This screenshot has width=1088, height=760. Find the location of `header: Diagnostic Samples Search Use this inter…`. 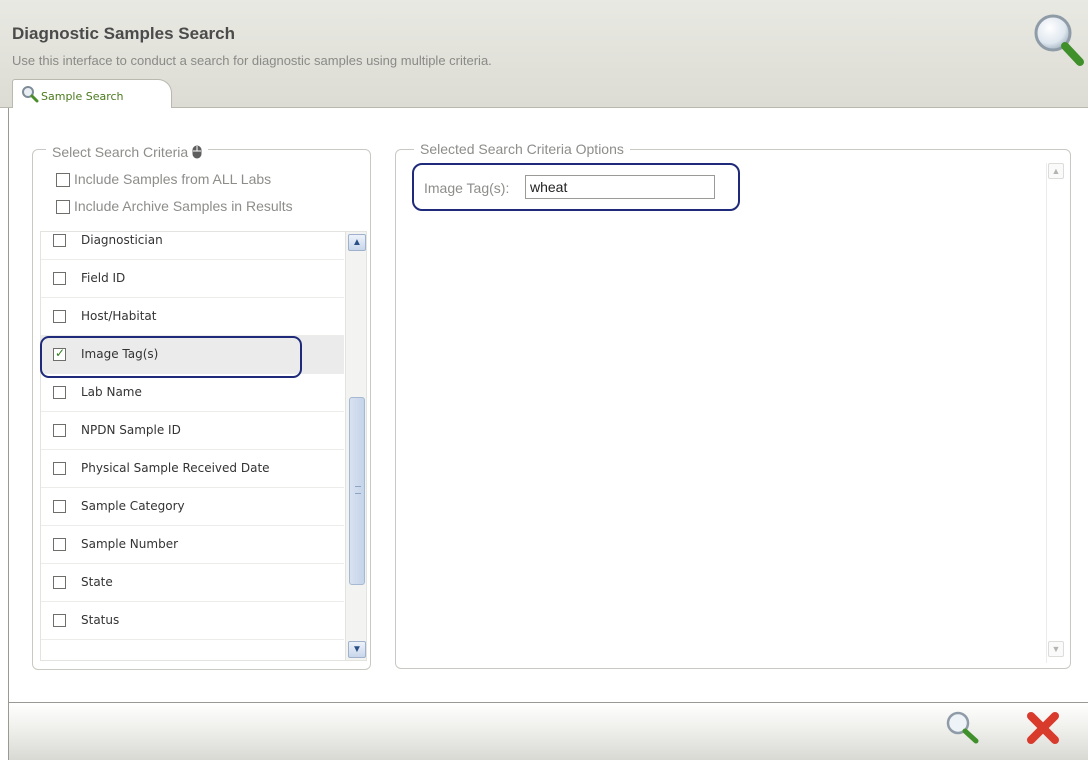

header: Diagnostic Samples Search Use this inter… is located at coordinates (544, 54).